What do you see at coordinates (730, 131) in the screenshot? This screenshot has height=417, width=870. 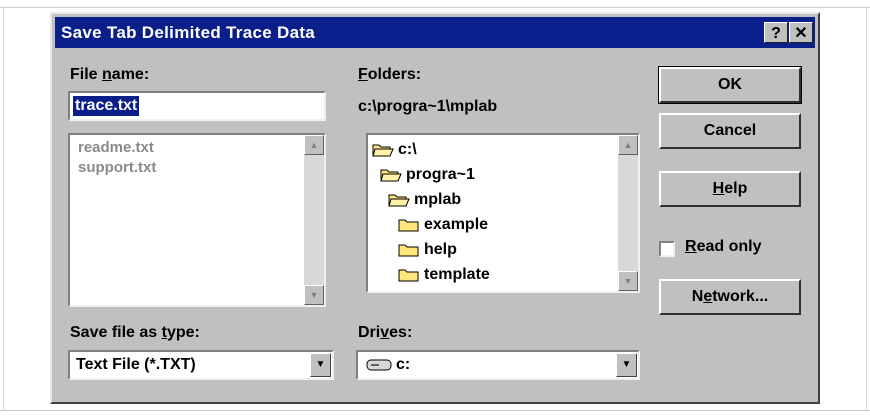 I see `cancel-button: Cancel` at bounding box center [730, 131].